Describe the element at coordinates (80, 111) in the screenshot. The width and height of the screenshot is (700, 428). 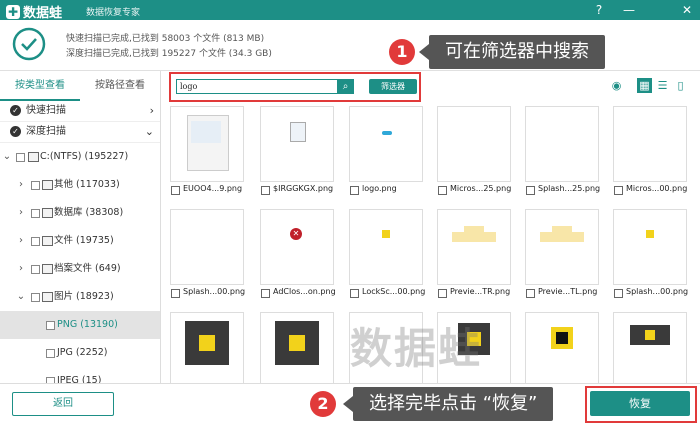
I see `quick-scan-row: ✓ 快速扫描 ›` at that location.